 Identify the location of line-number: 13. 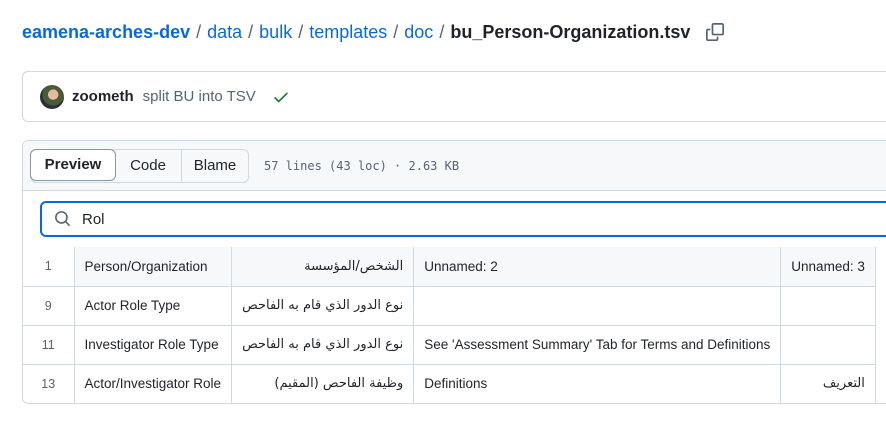
(49, 383).